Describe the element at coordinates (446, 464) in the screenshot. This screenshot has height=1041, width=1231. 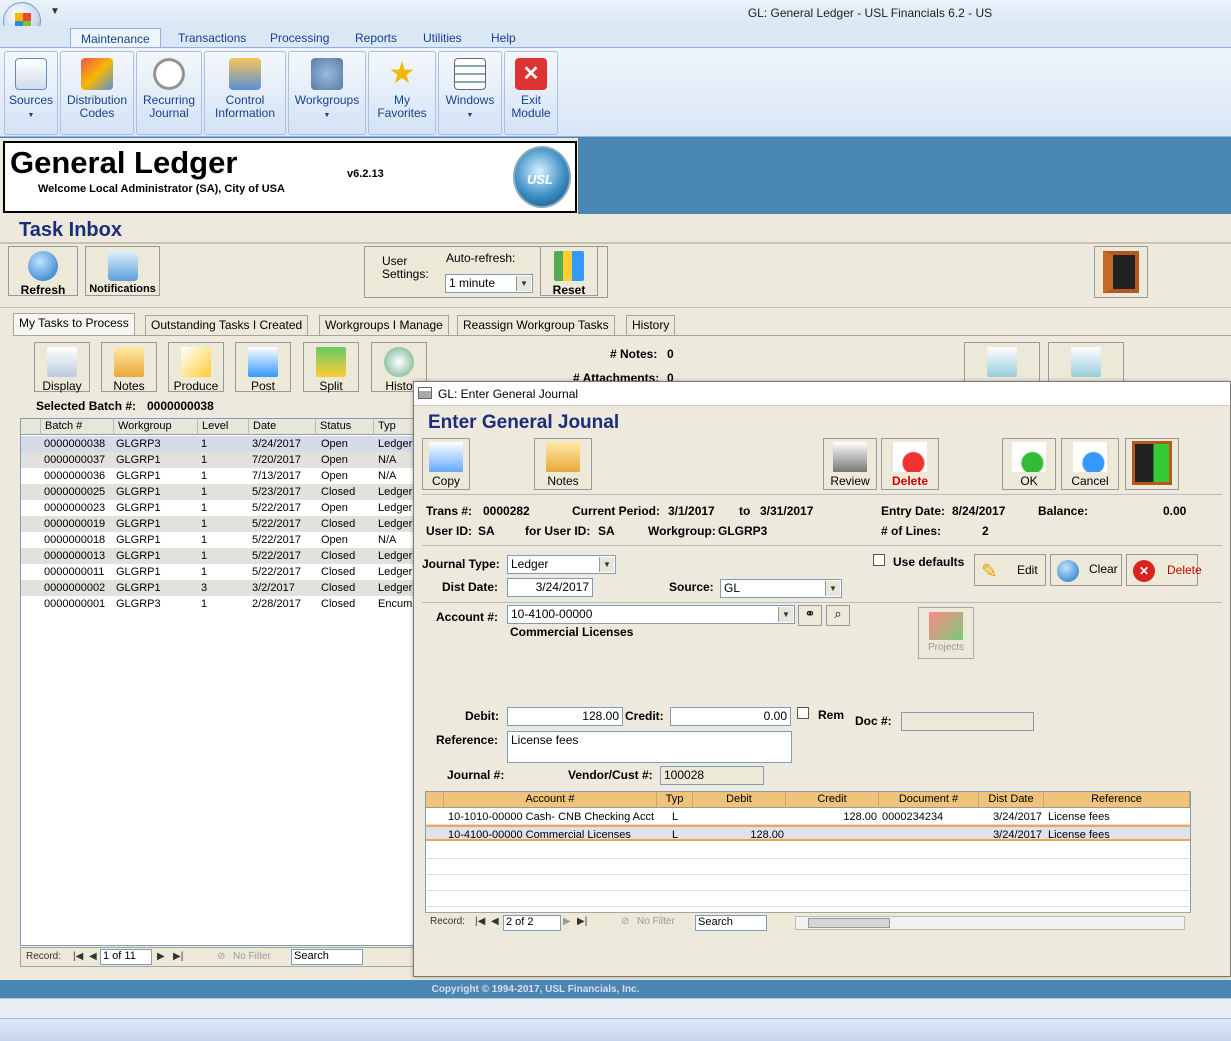
I see `copy-button: Copy` at that location.